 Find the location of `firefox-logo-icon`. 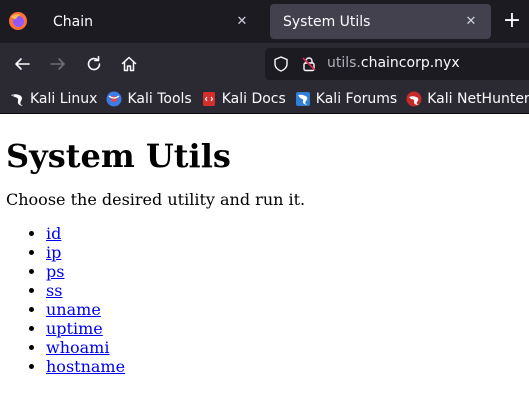

firefox-logo-icon is located at coordinates (18, 21).